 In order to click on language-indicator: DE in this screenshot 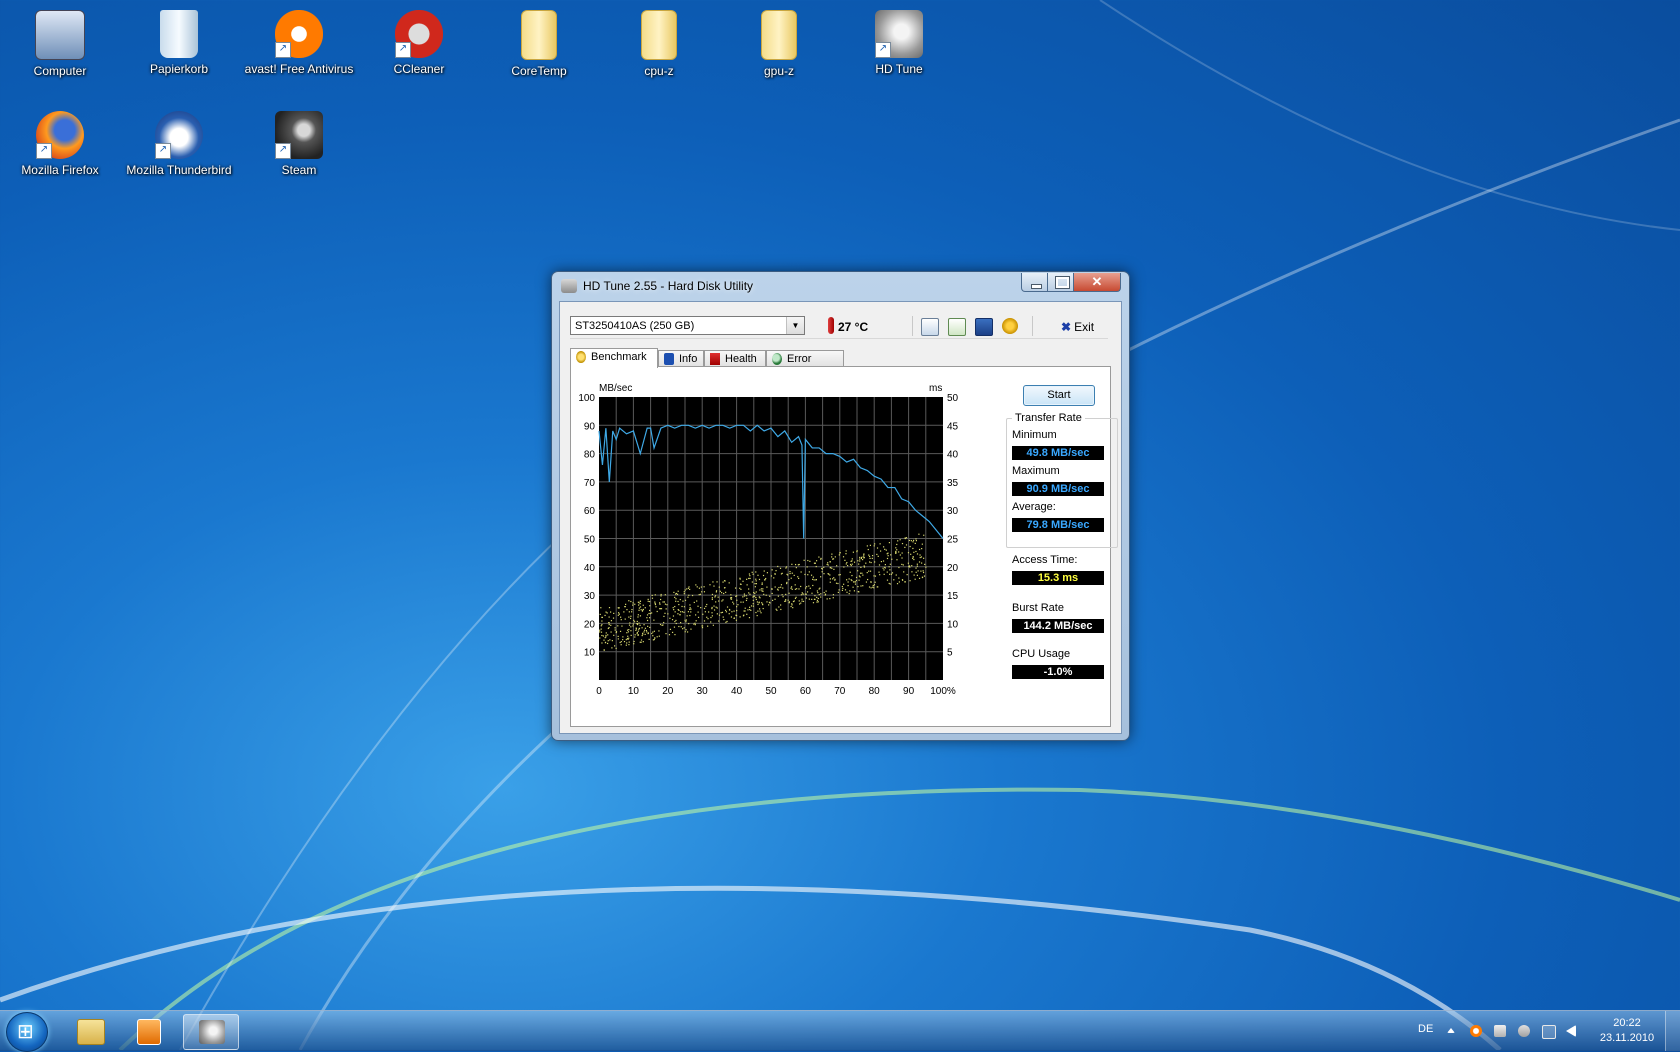, I will do `click(1425, 1029)`.